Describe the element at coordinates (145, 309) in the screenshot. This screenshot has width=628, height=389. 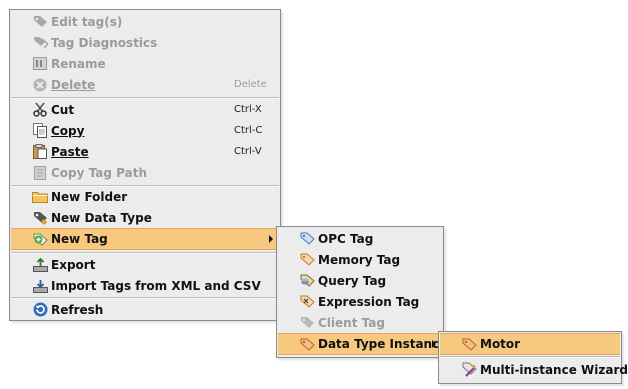
I see `menu-item-refresh: Refresh` at that location.